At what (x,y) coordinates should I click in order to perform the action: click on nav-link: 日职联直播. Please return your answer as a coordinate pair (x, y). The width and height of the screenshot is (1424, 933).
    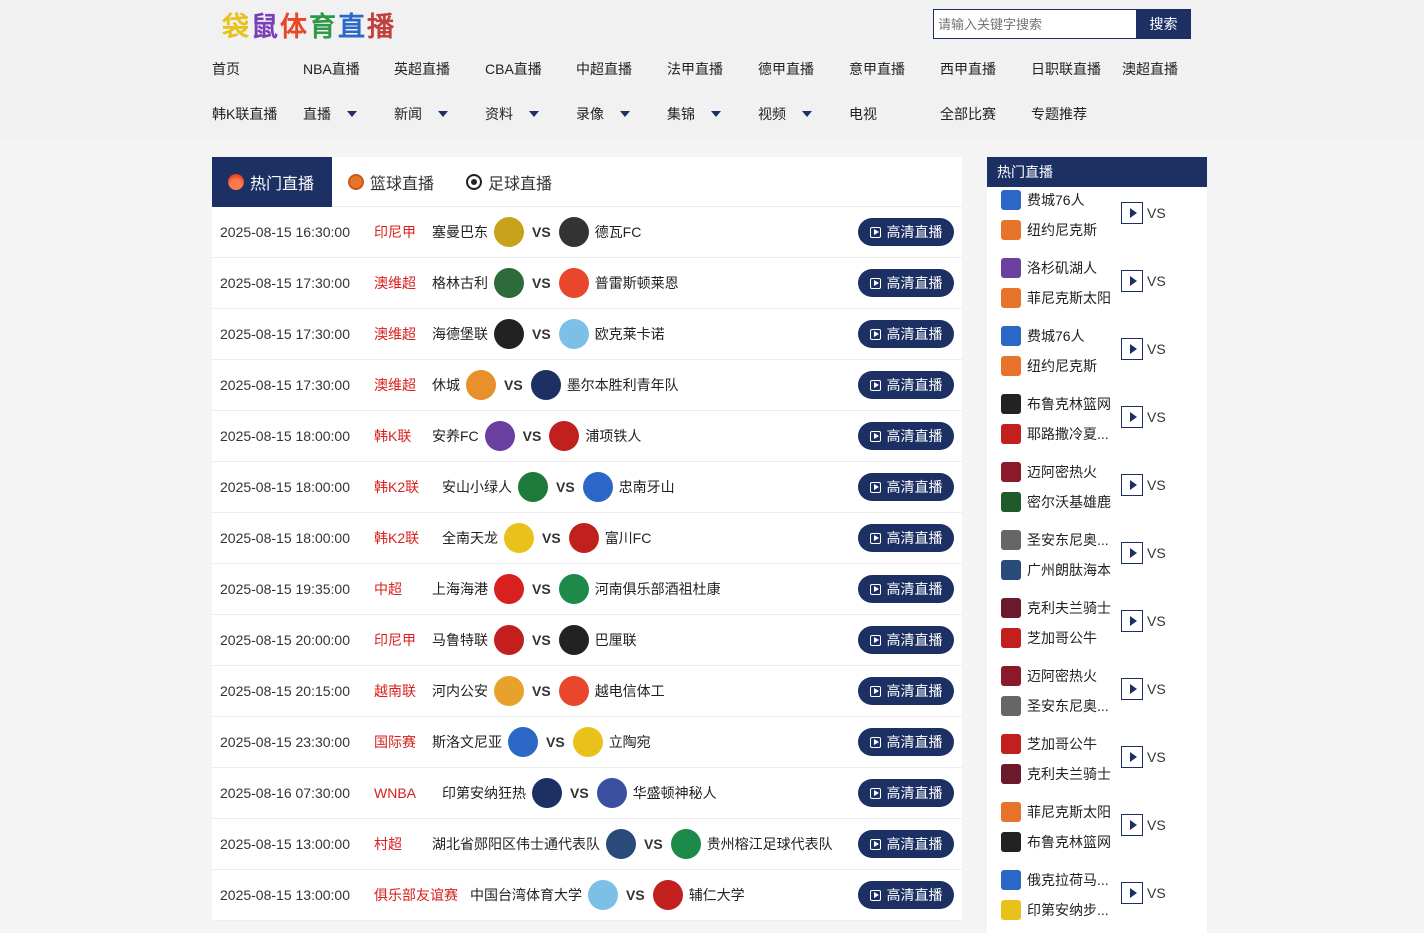
    Looking at the image, I should click on (1076, 69).